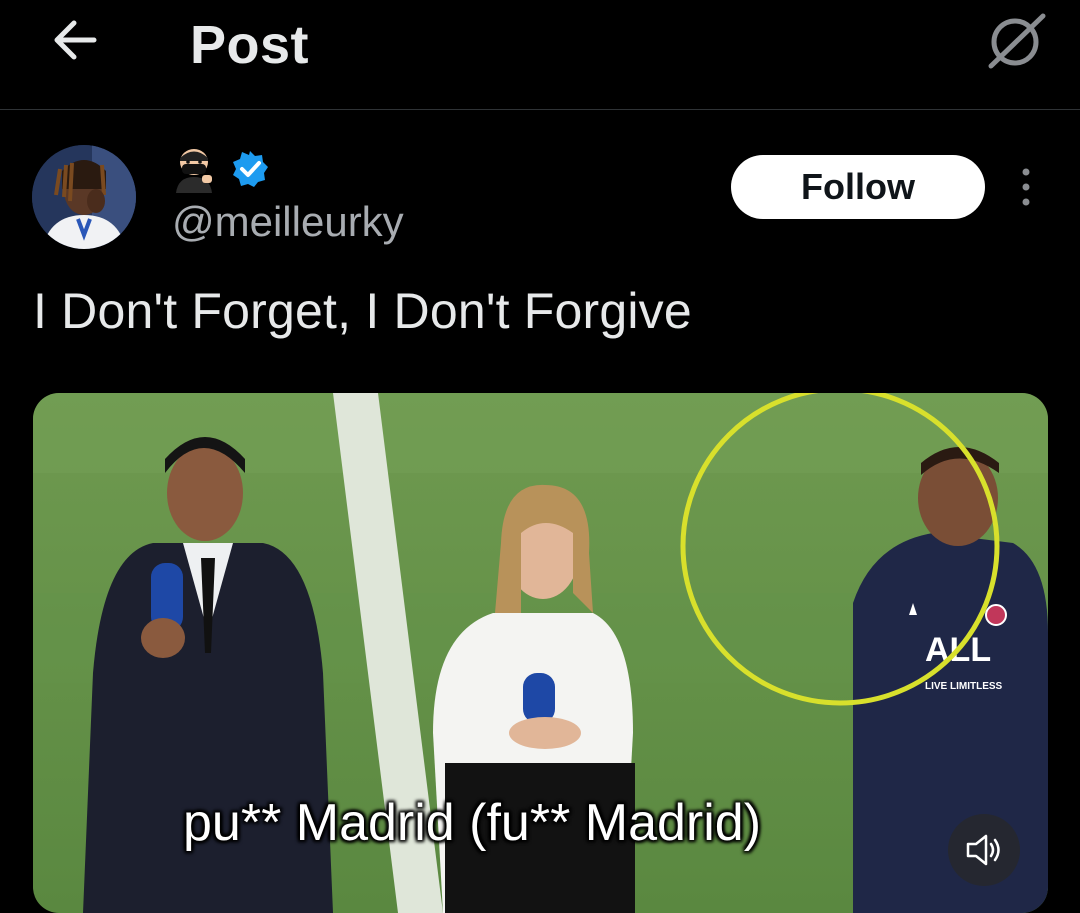 The width and height of the screenshot is (1080, 913). What do you see at coordinates (194, 171) in the screenshot?
I see `ninja-emoji-icon` at bounding box center [194, 171].